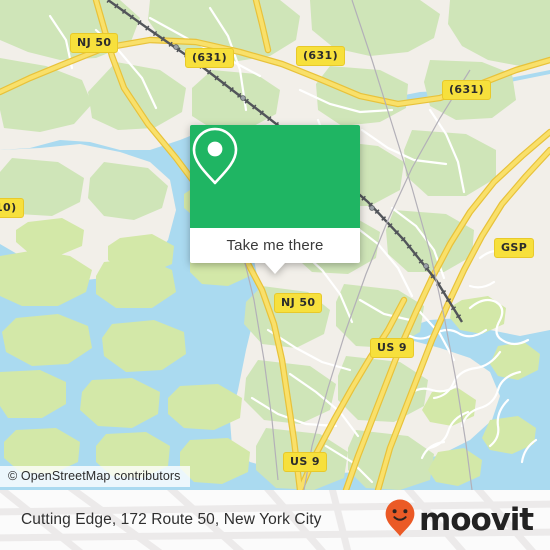 The width and height of the screenshot is (550, 550). I want to click on road-shield-nj-50-south: NJ 50, so click(298, 303).